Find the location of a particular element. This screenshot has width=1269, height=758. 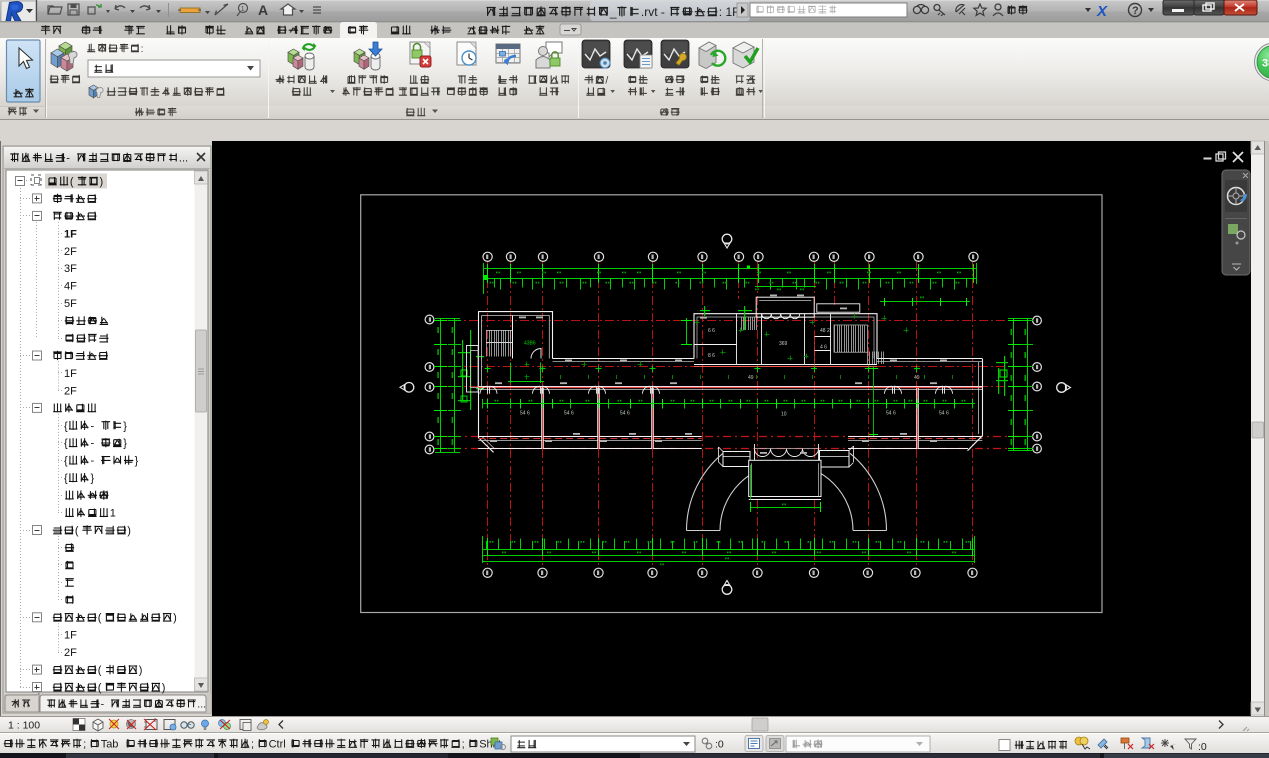

svg-text: 369 is located at coordinates (783, 344).